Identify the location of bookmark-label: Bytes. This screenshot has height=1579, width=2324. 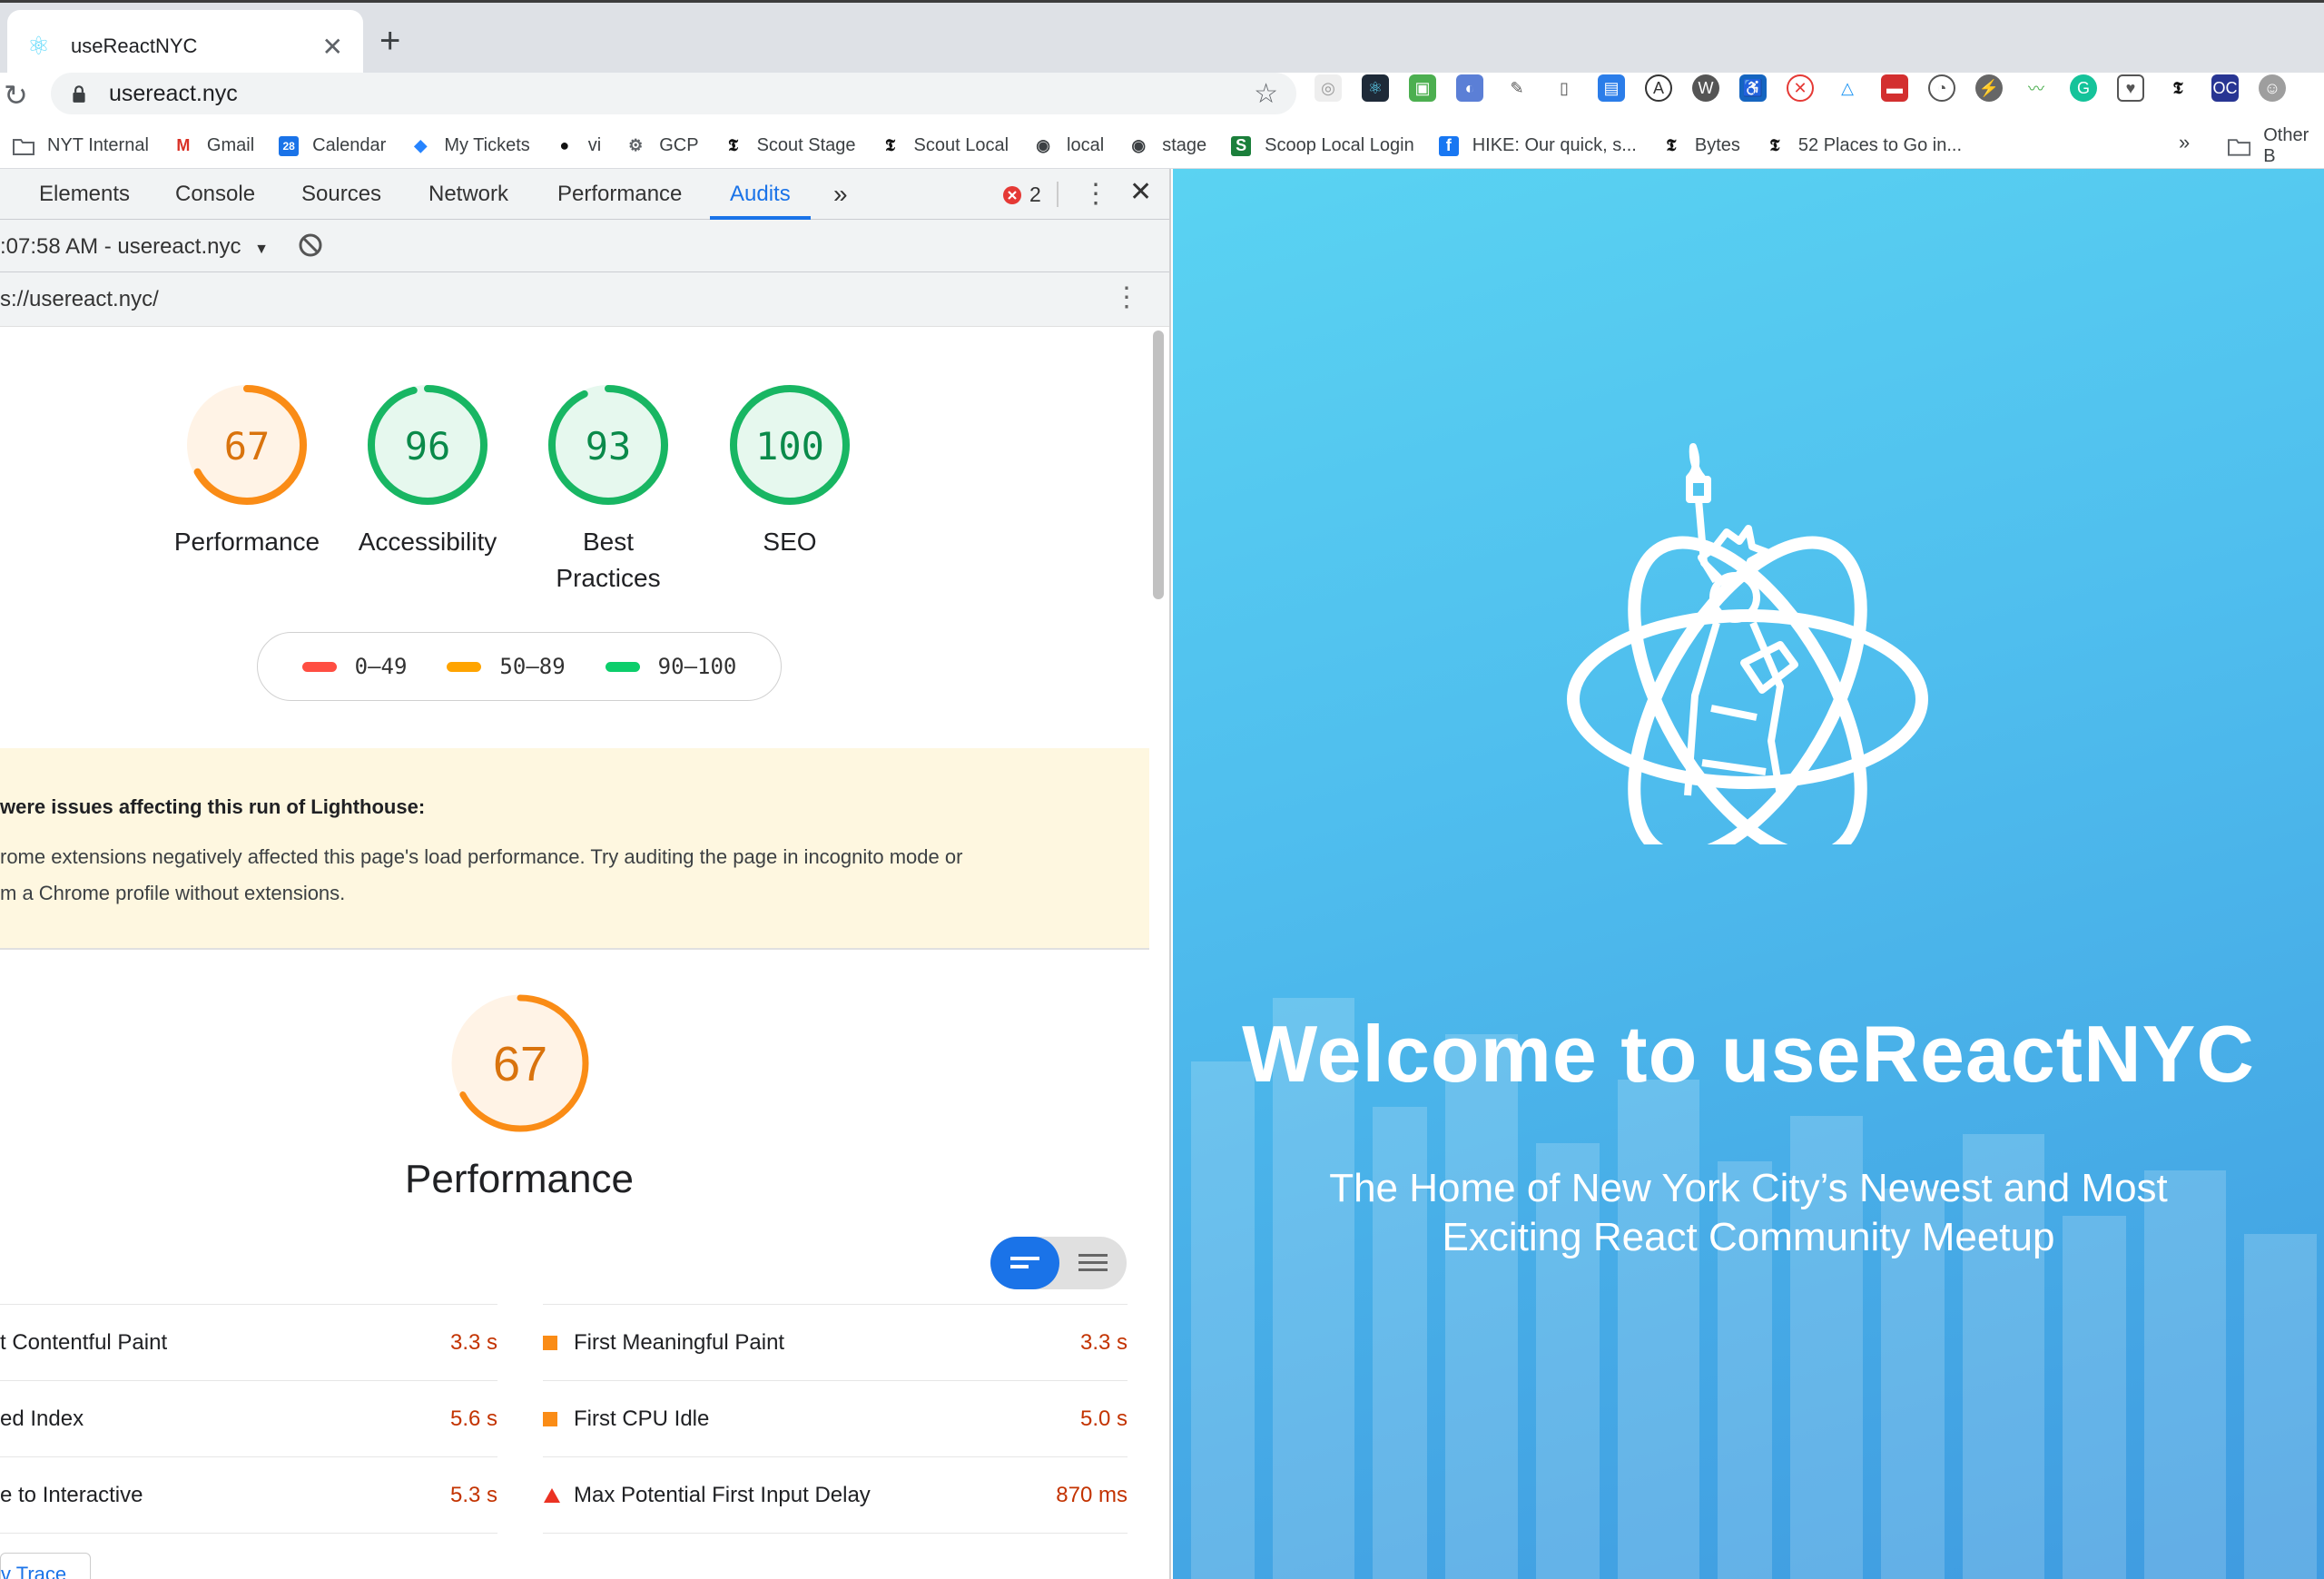
(1717, 145).